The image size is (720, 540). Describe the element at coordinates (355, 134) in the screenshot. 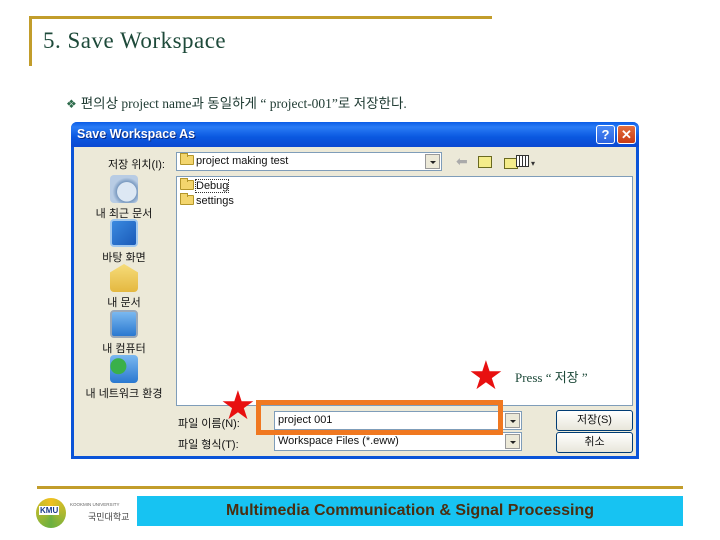

I see `dialog-titlebar: Save Workspace As ? ✕` at that location.